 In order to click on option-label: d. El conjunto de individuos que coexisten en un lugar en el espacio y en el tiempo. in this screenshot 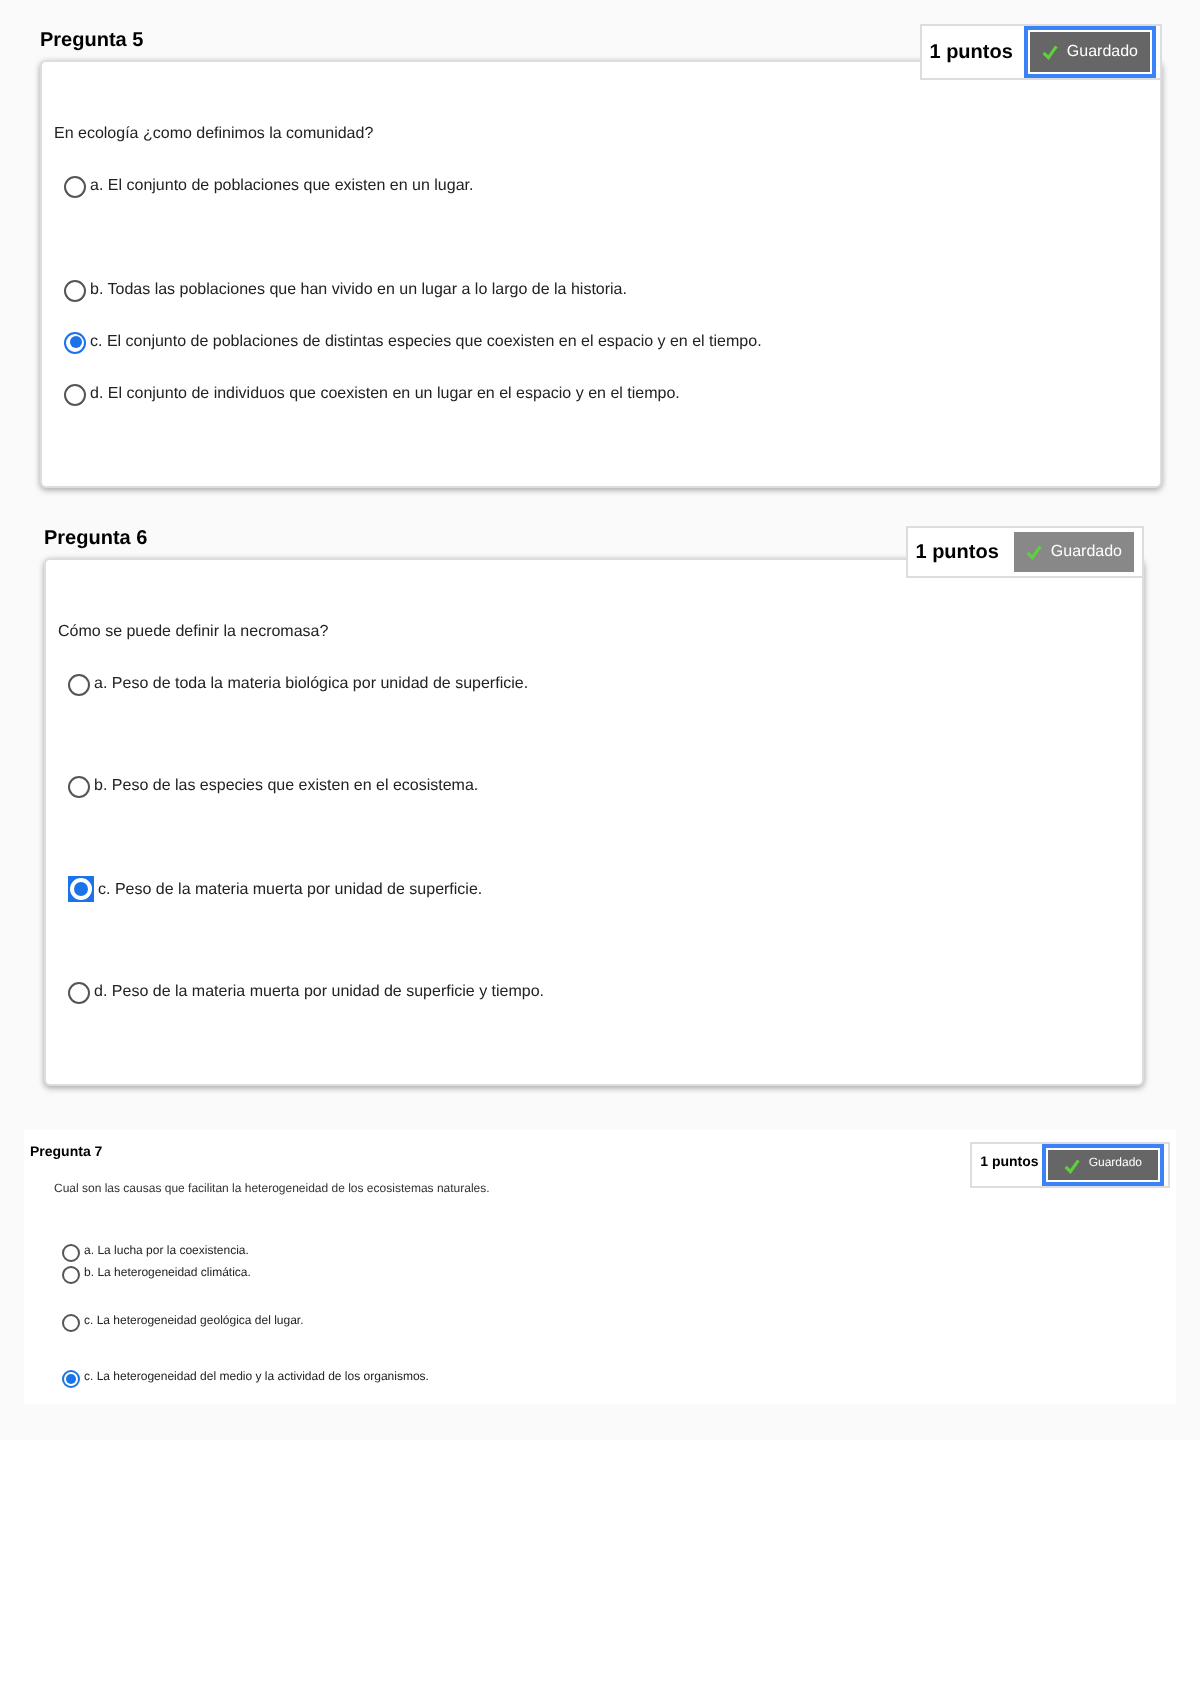, I will do `click(385, 394)`.